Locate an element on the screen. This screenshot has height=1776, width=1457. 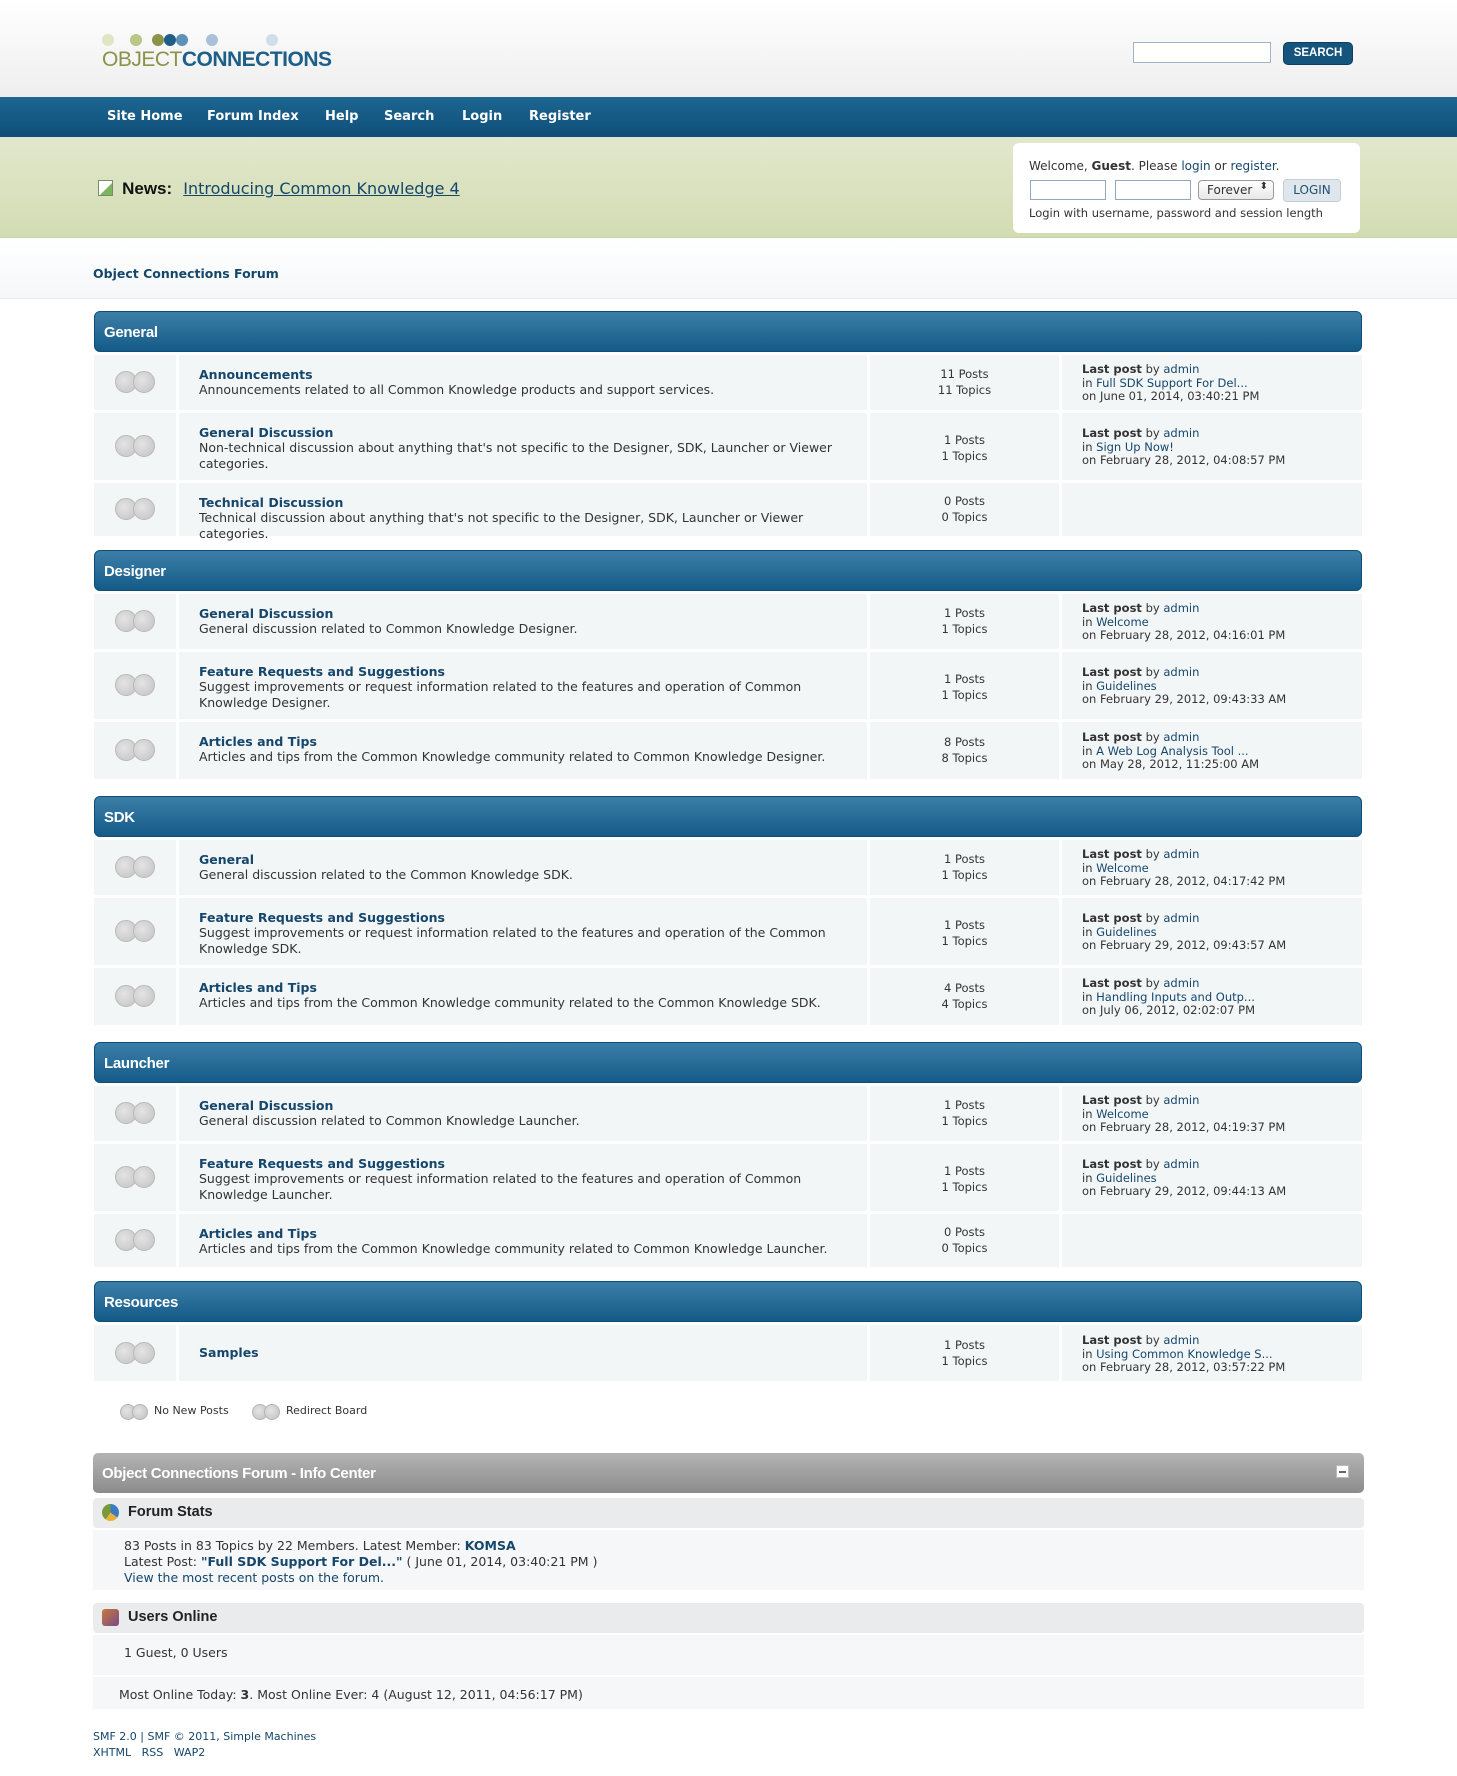
last-post-date: on February 28, 2012, 04:19:37 PM is located at coordinates (1184, 1127).